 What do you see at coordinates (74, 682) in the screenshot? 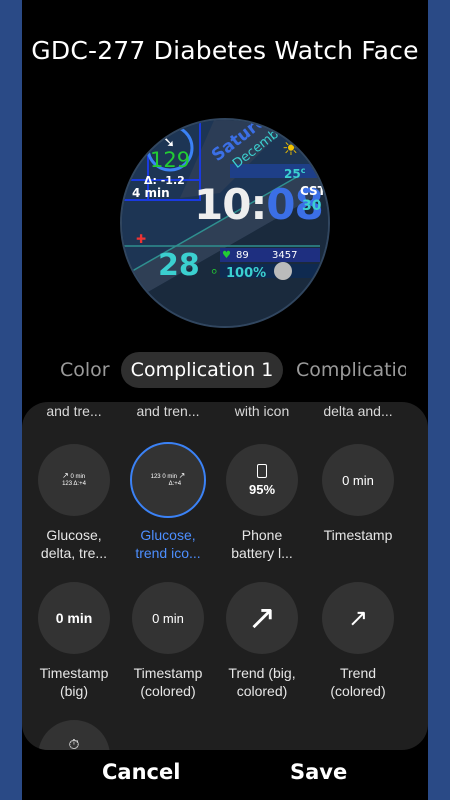
I see `option-label: Timestamp (big)` at bounding box center [74, 682].